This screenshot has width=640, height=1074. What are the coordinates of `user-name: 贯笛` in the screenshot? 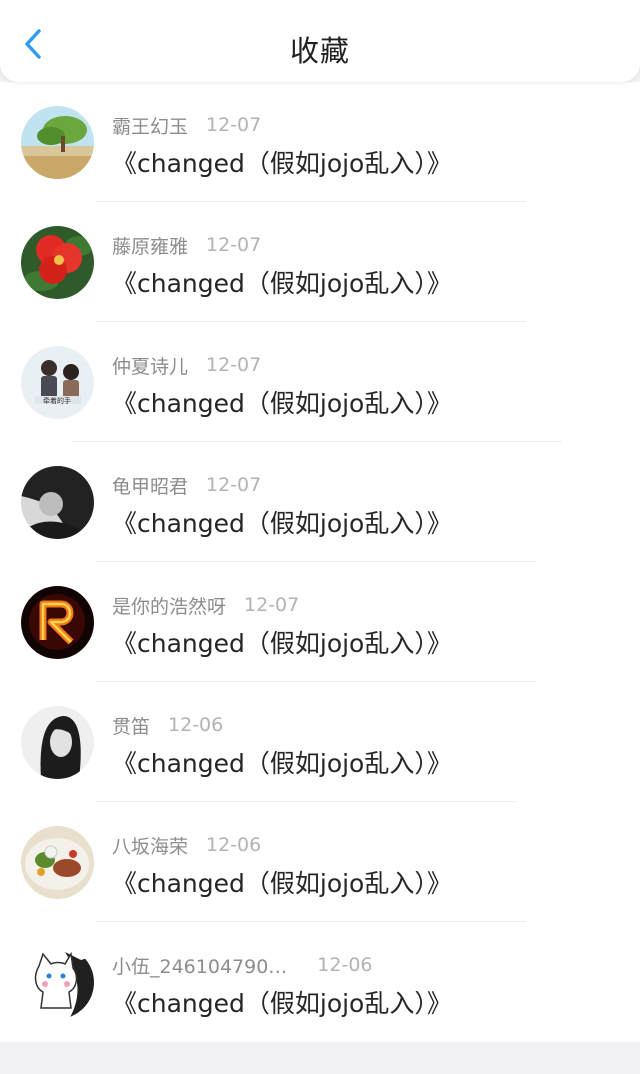 It's located at (131, 725).